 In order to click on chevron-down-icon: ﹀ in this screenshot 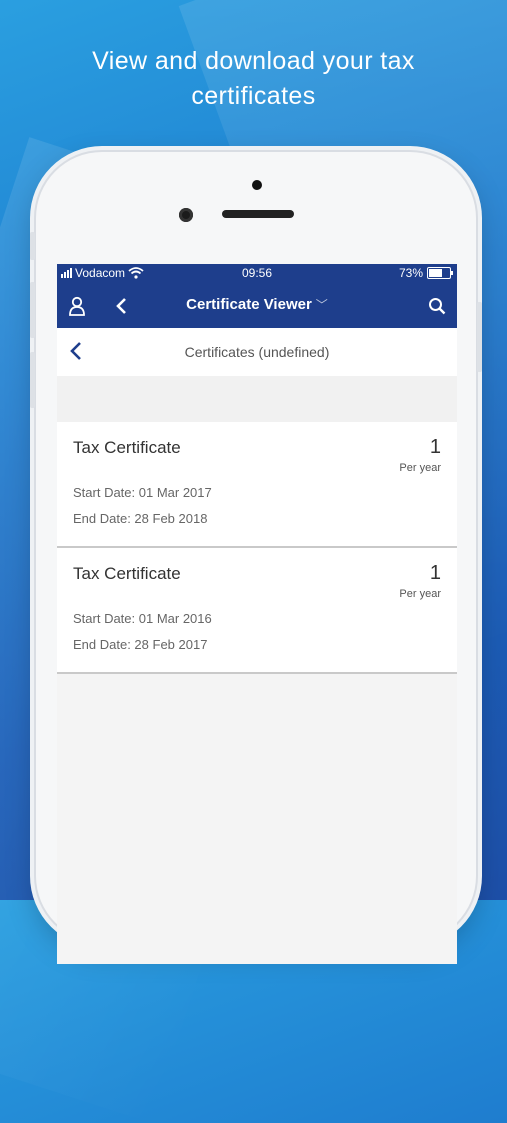, I will do `click(321, 305)`.